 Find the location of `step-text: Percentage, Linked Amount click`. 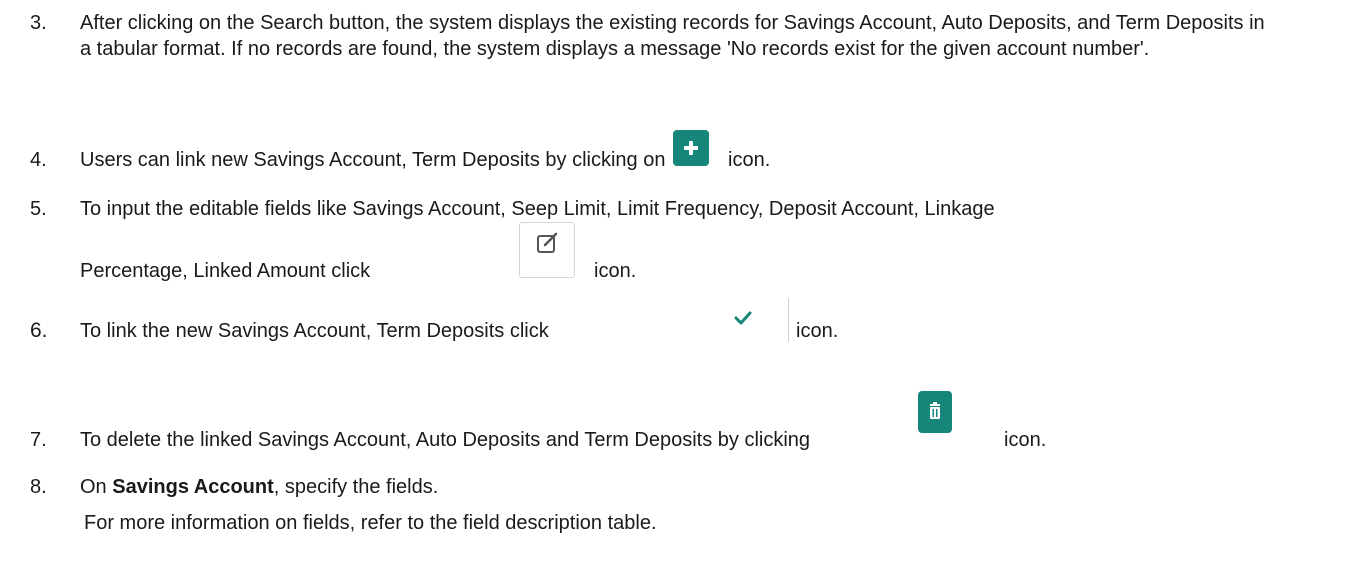

step-text: Percentage, Linked Amount click is located at coordinates (225, 271).